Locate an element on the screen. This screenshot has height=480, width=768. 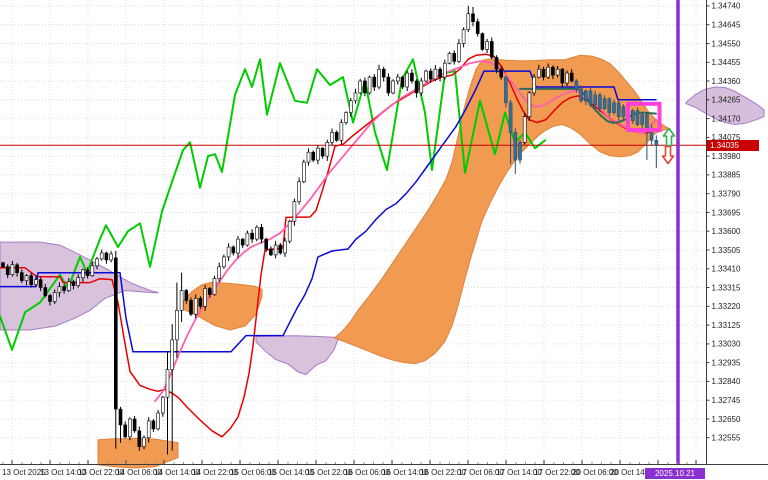
price-tick-label: 1.33980 is located at coordinates (726, 156).